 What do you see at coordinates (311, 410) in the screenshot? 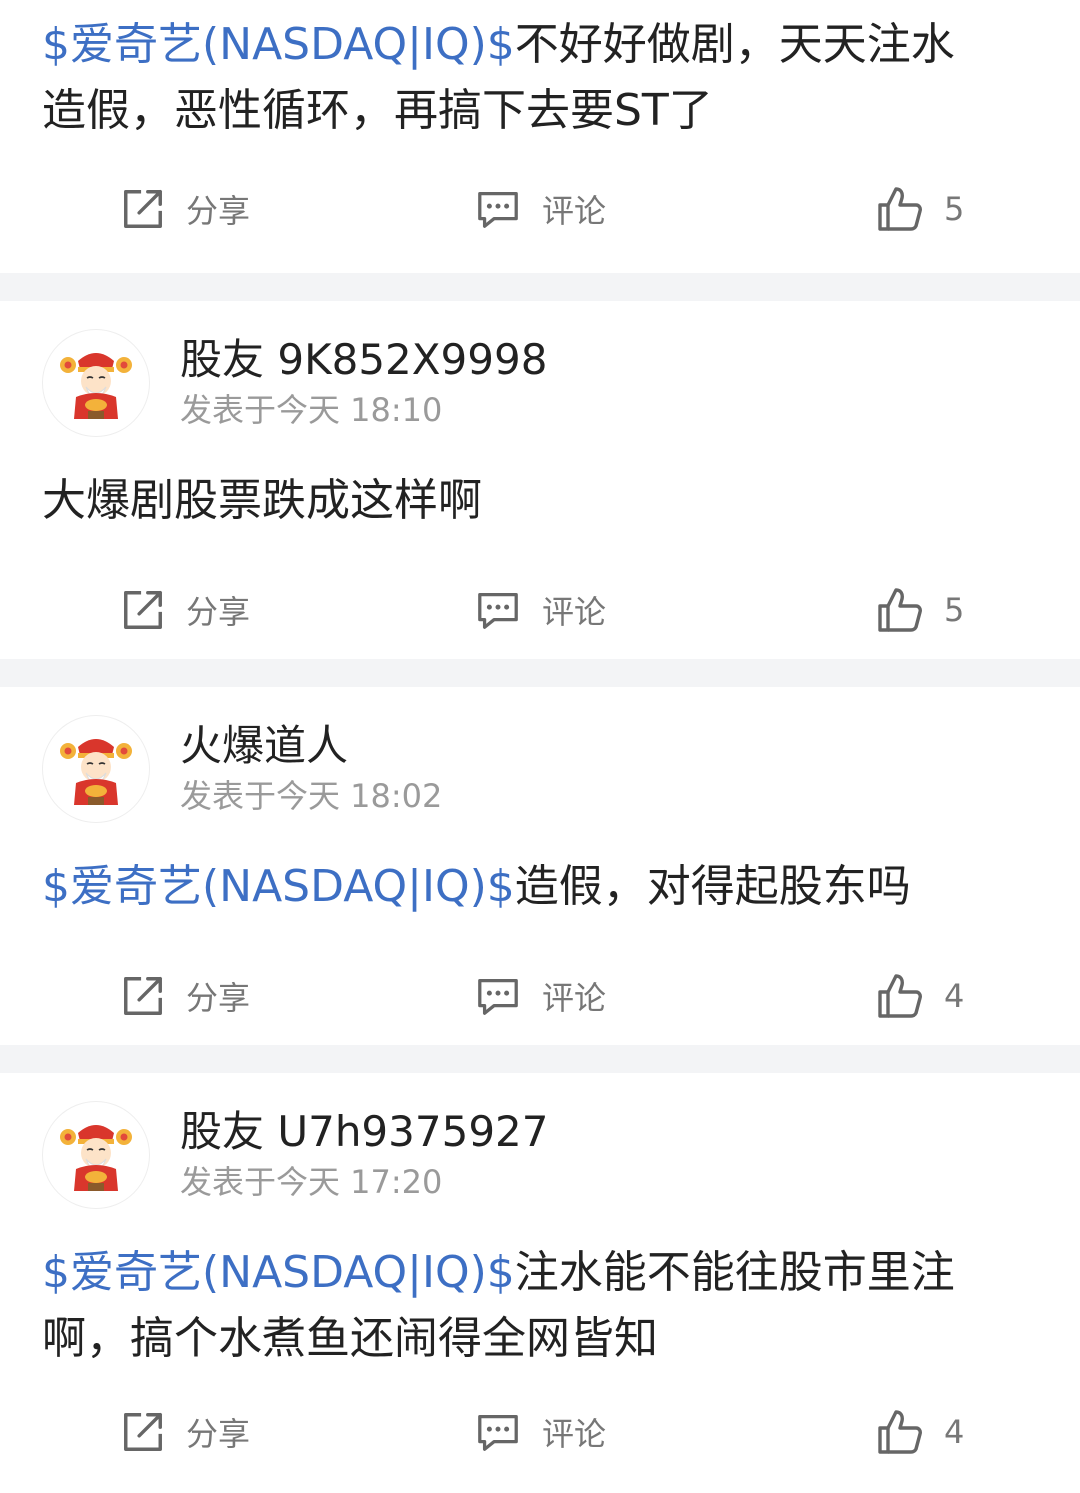
I see `post-time: 发表于今天 18:10` at bounding box center [311, 410].